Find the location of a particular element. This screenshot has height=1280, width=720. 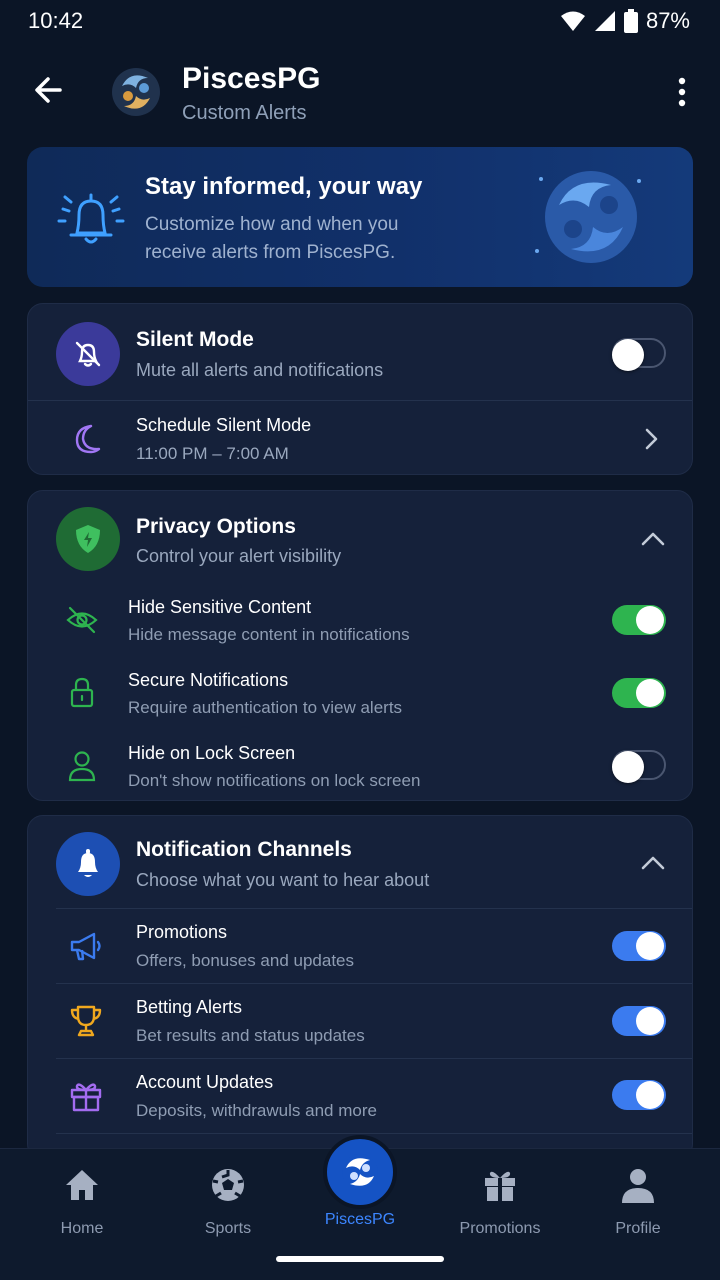

privacy-subtitle: Control your alert visibility is located at coordinates (239, 556).